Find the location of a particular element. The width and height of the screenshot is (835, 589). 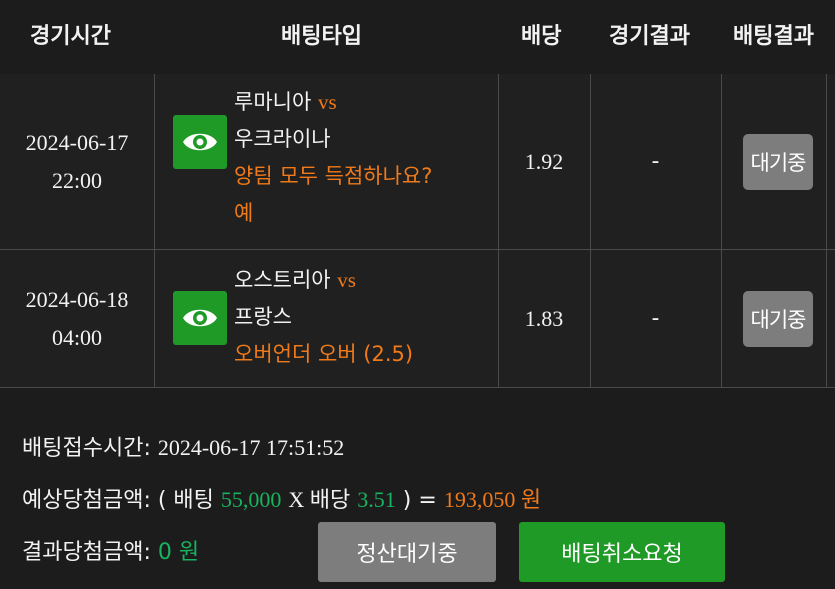

bet-odds: 1.92 is located at coordinates (544, 161).